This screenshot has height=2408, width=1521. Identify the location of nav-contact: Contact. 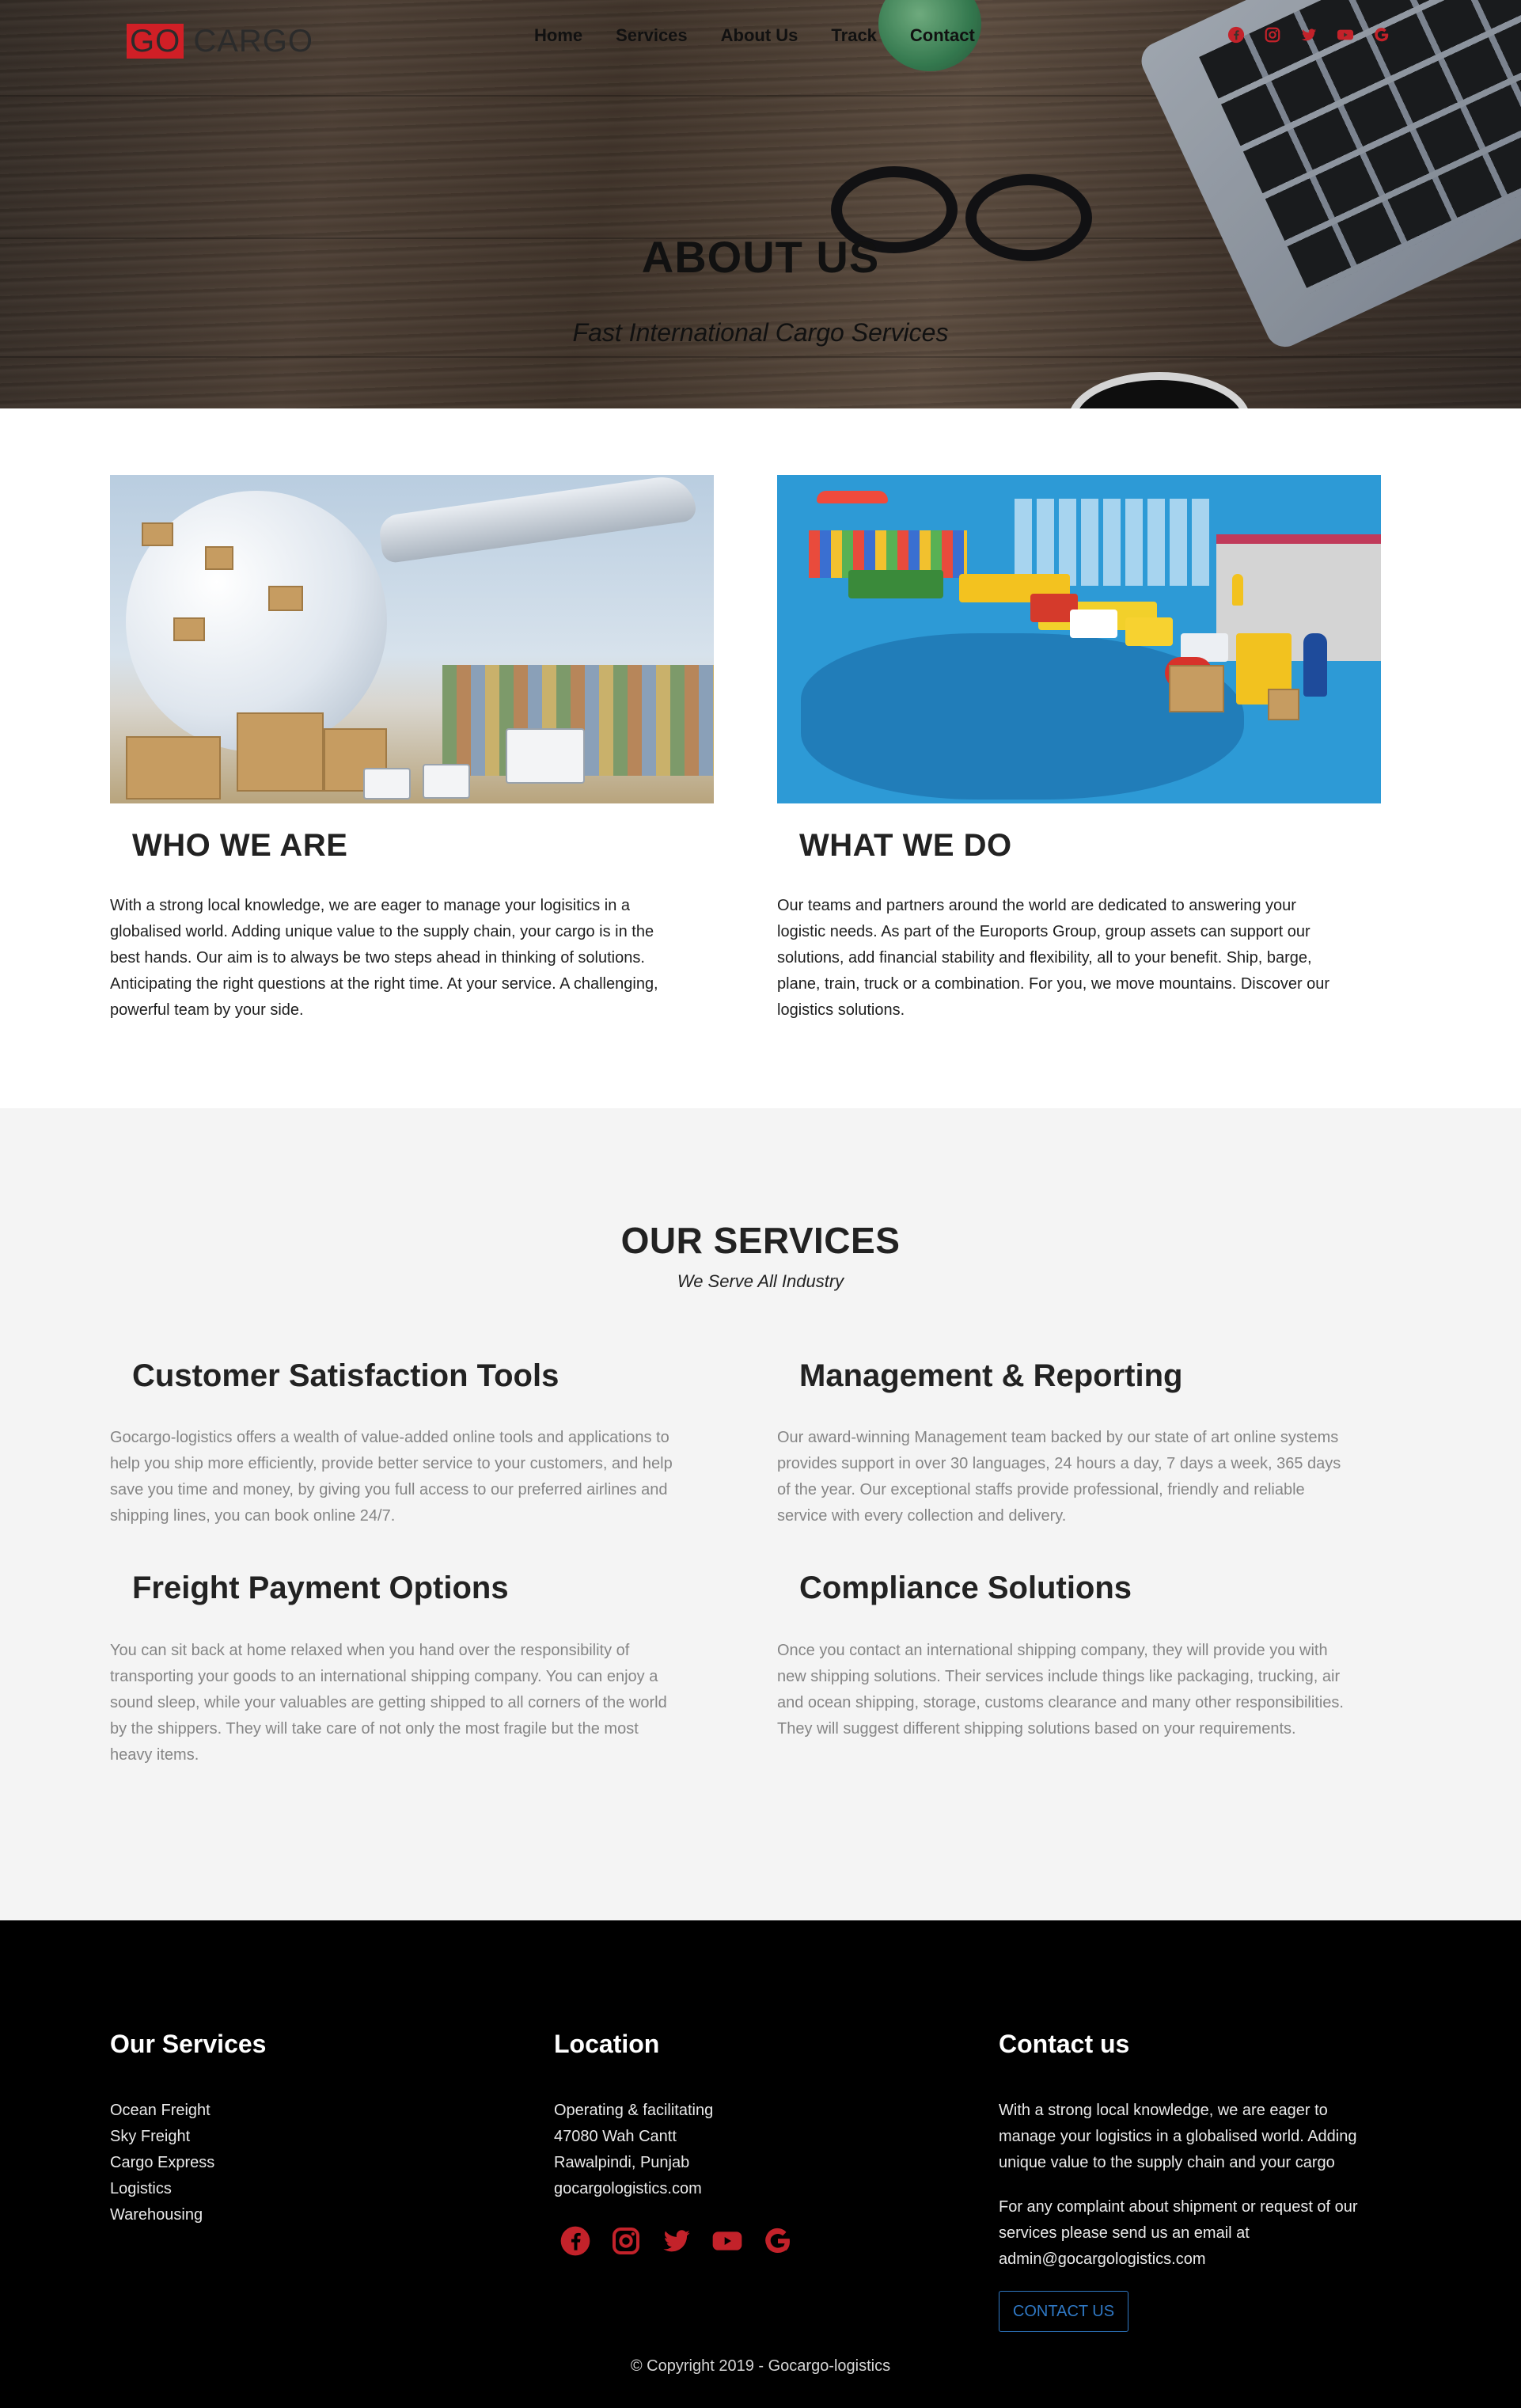
(942, 36).